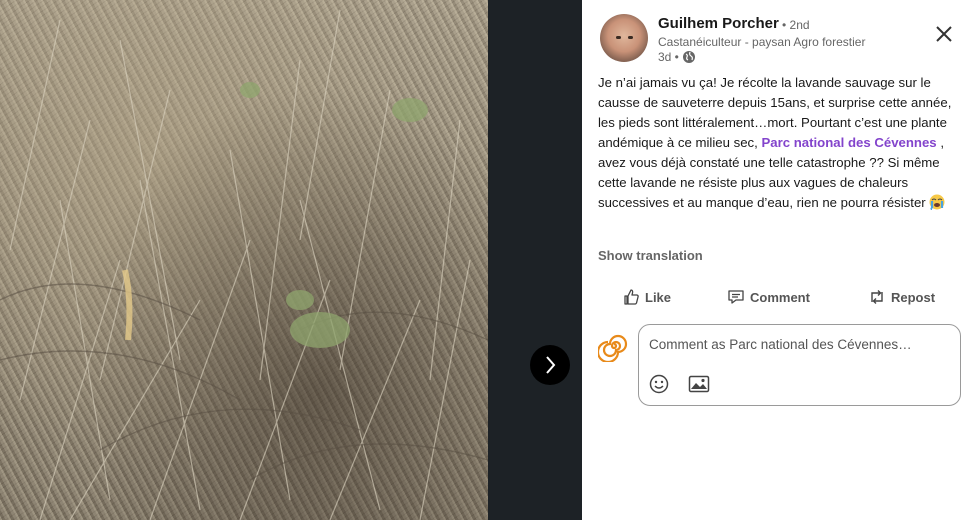  I want to click on social-actions: Like Comment Repost, so click(780, 297).